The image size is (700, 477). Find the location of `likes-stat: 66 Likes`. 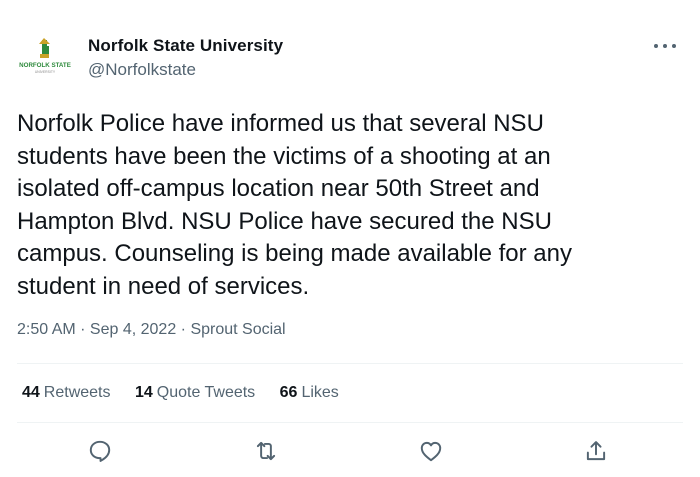

likes-stat: 66 Likes is located at coordinates (309, 393).